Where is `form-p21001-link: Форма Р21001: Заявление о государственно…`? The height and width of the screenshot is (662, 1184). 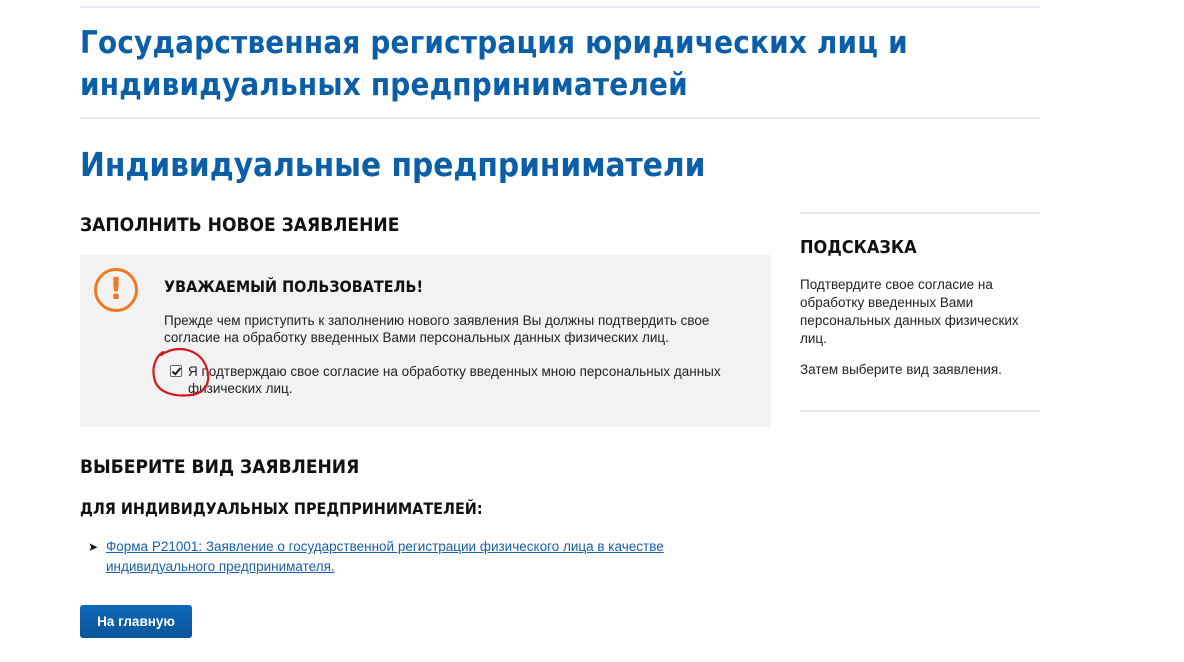 form-p21001-link: Форма Р21001: Заявление о государственно… is located at coordinates (408, 557).